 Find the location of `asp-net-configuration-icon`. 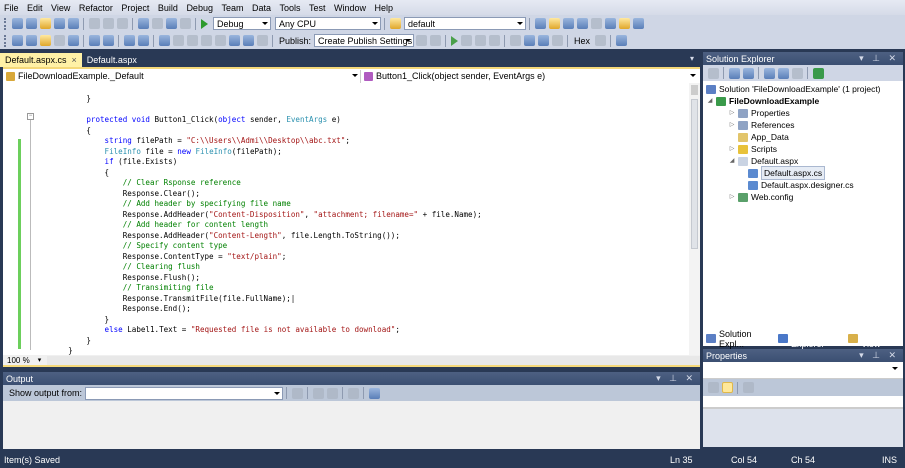

asp-net-configuration-icon is located at coordinates (818, 73).